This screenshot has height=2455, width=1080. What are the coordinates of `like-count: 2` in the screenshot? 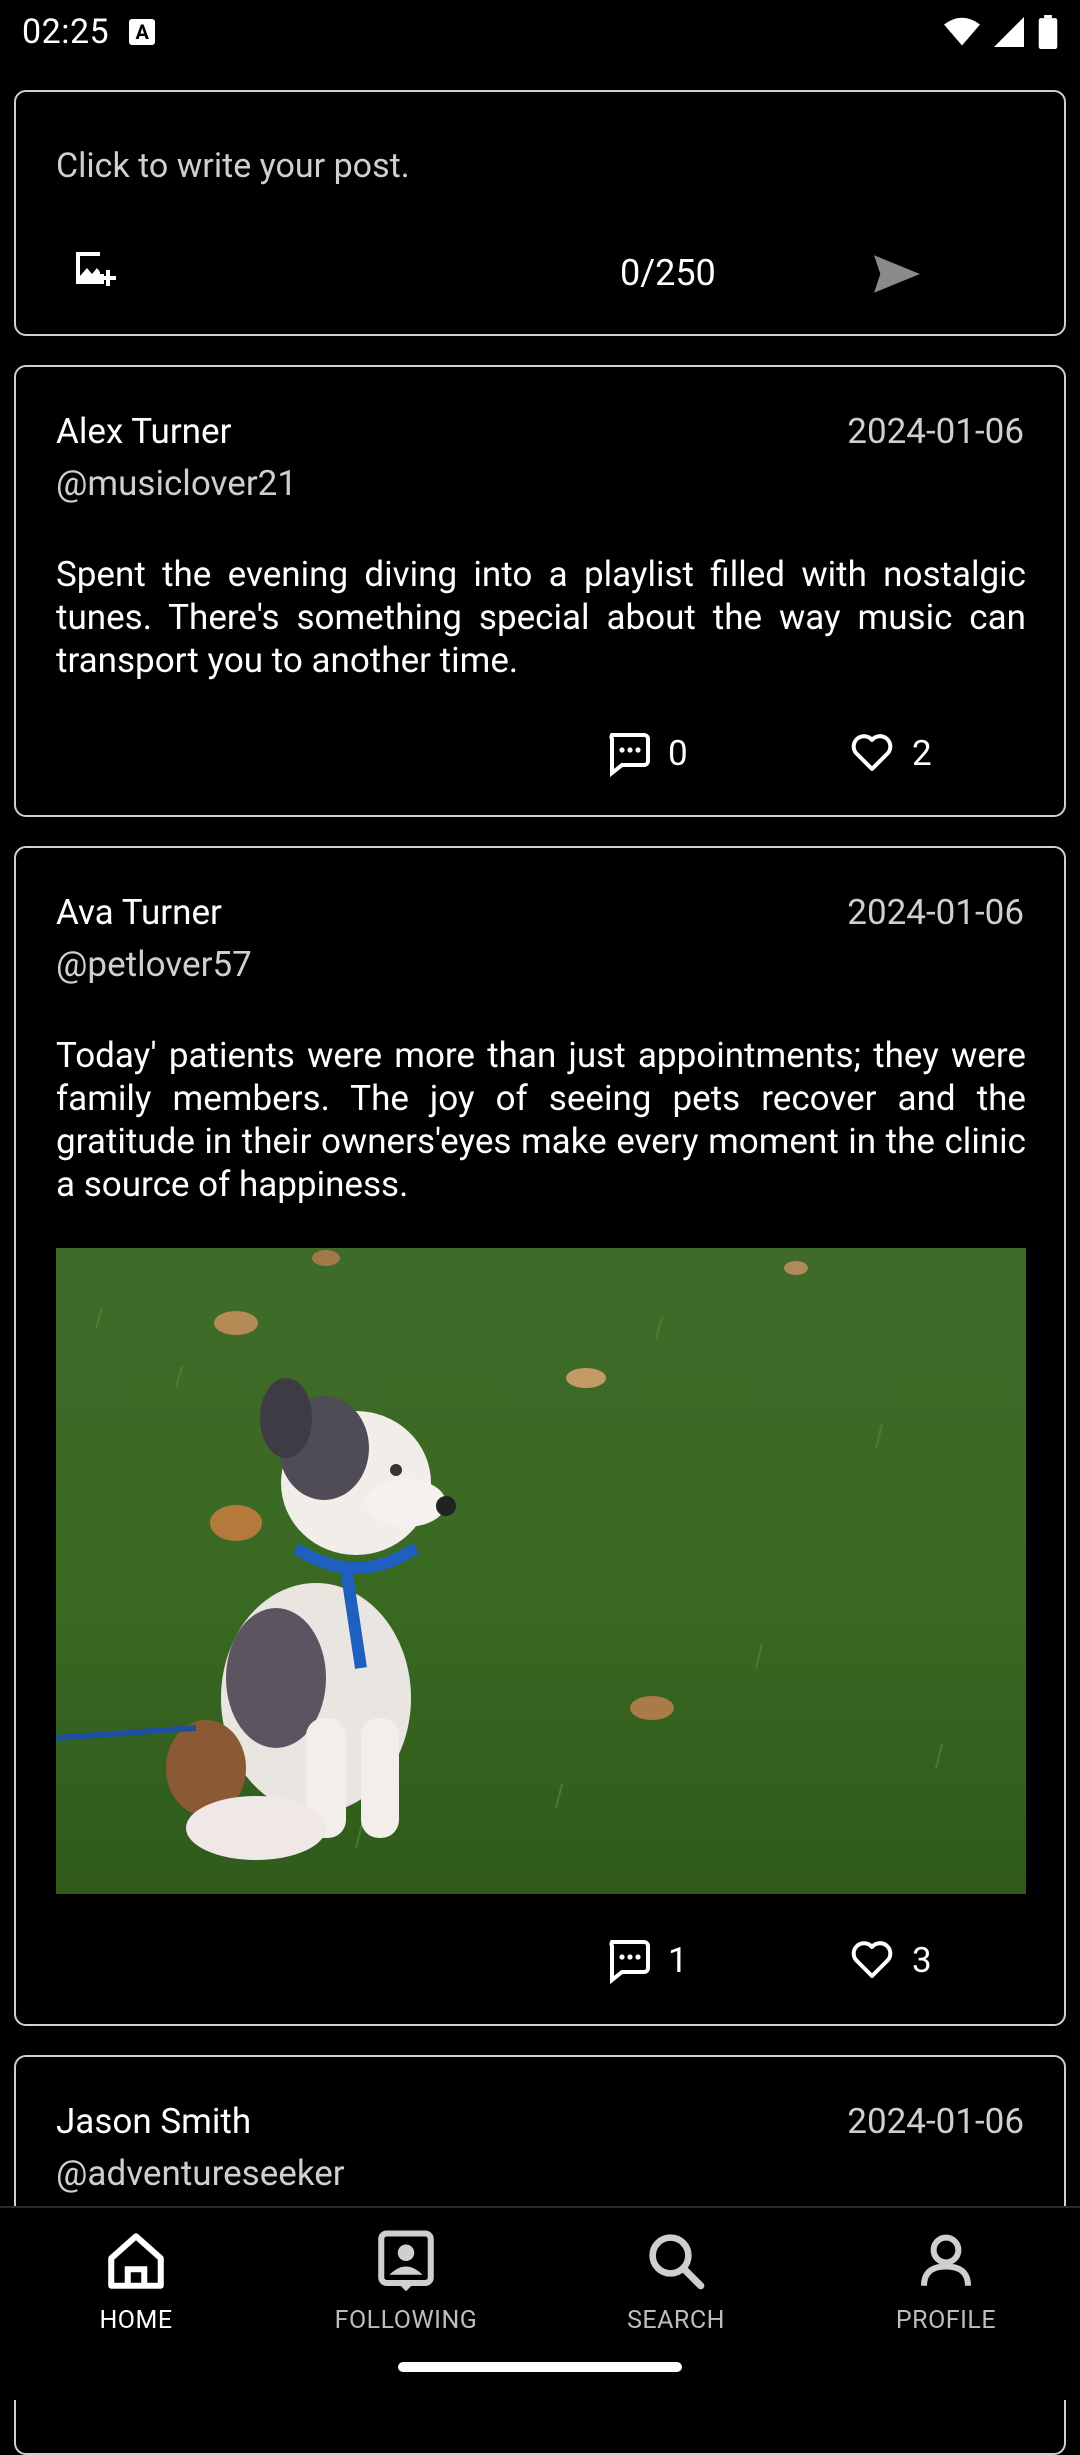 It's located at (922, 753).